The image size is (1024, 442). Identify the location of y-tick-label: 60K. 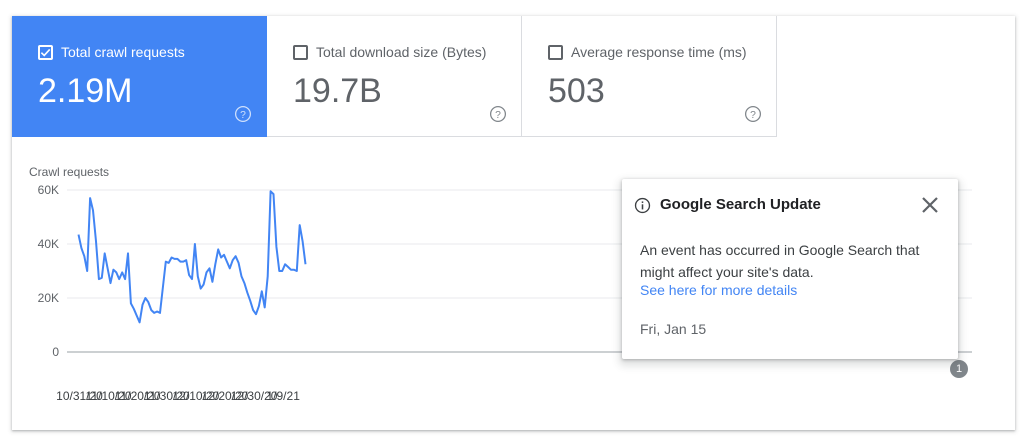
(48, 190).